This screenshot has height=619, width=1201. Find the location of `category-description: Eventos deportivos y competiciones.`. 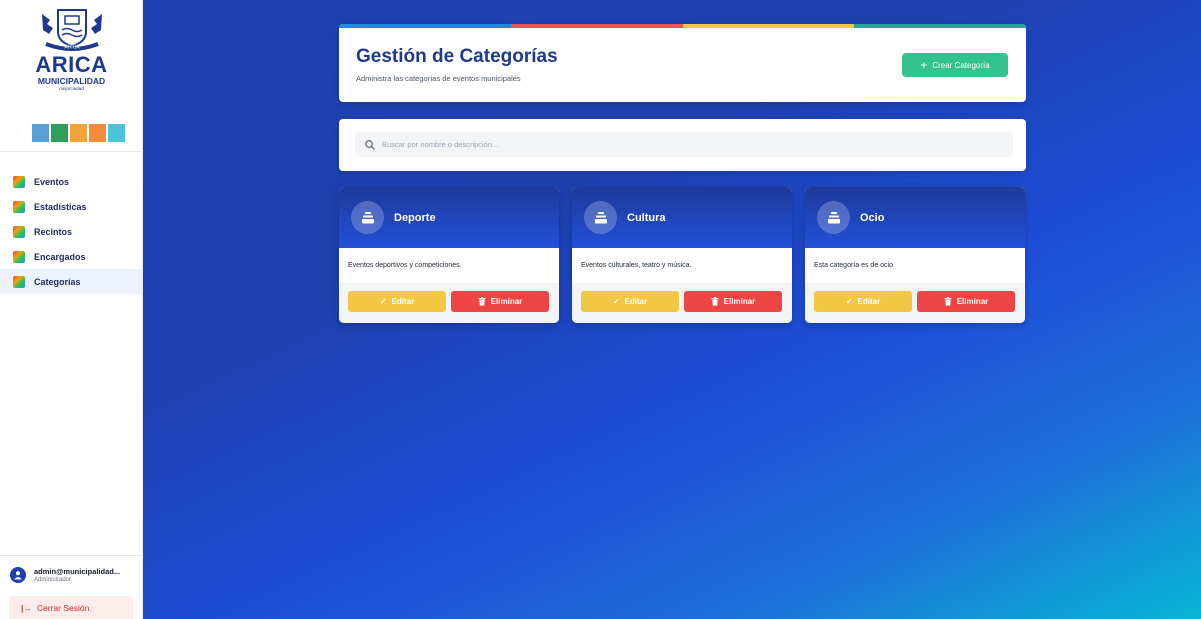

category-description: Eventos deportivos y competiciones. is located at coordinates (405, 265).